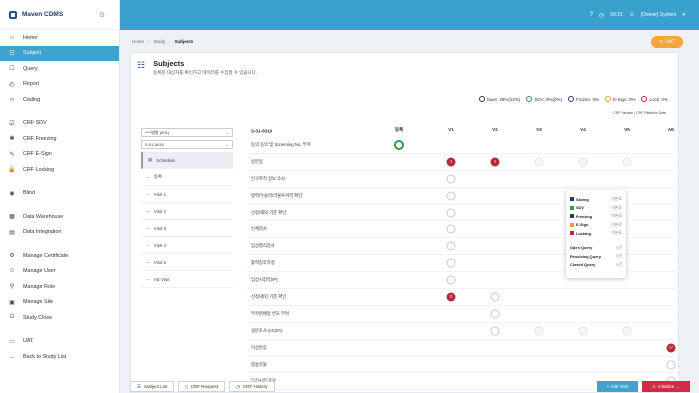 This screenshot has width=699, height=393. I want to click on lock-icon: 🔒, so click(12, 170).